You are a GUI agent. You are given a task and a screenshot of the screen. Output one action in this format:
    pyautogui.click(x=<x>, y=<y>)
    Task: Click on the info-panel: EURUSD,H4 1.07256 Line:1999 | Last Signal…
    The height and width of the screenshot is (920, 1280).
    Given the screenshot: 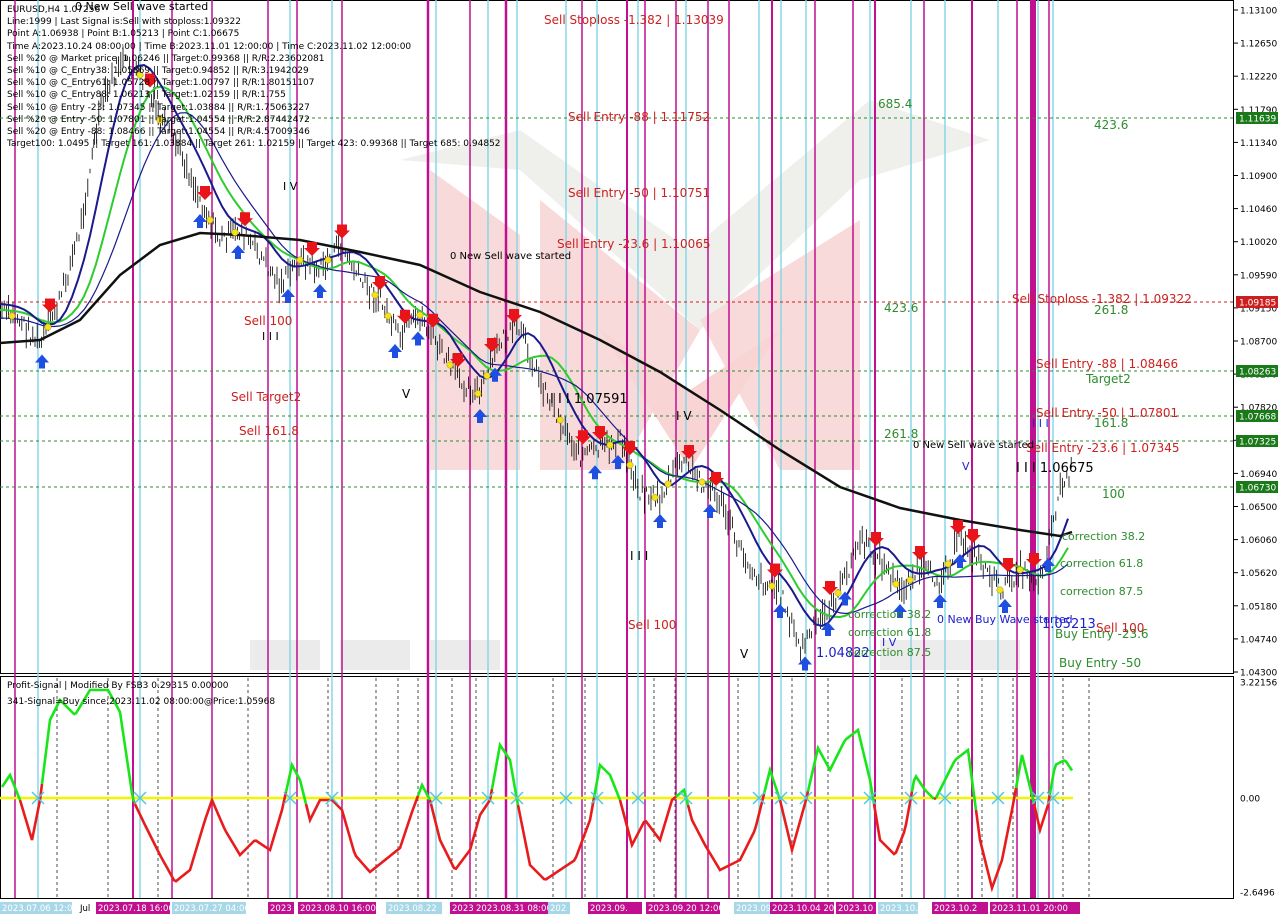 What is the action you would take?
    pyautogui.click(x=254, y=77)
    